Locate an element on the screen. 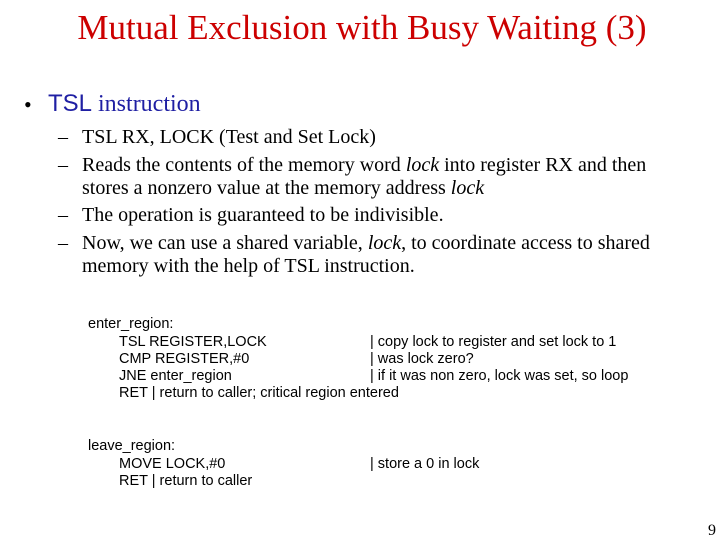  code-comment: | store a 0 in lock is located at coordinates (425, 464).